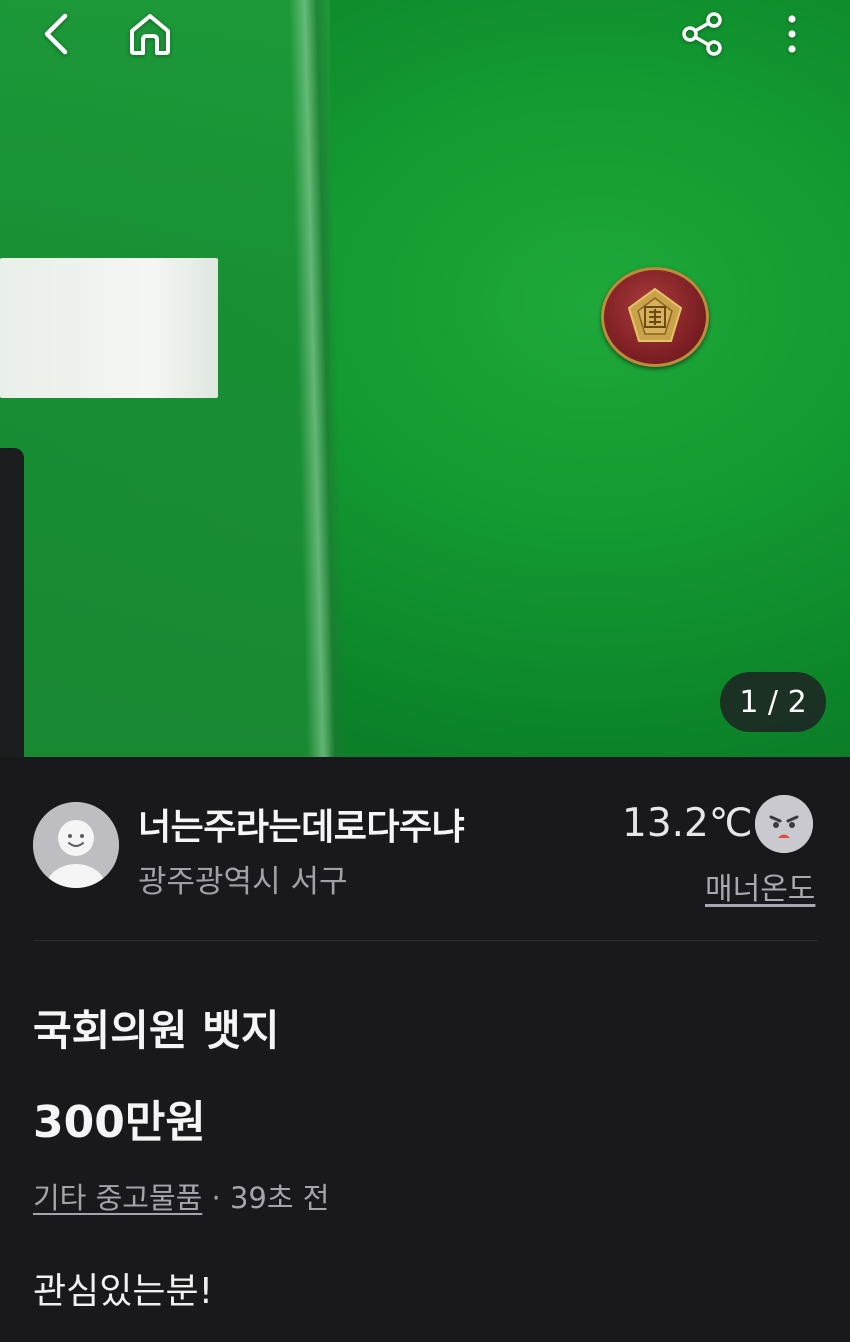  I want to click on more-vertical-icon, so click(792, 34).